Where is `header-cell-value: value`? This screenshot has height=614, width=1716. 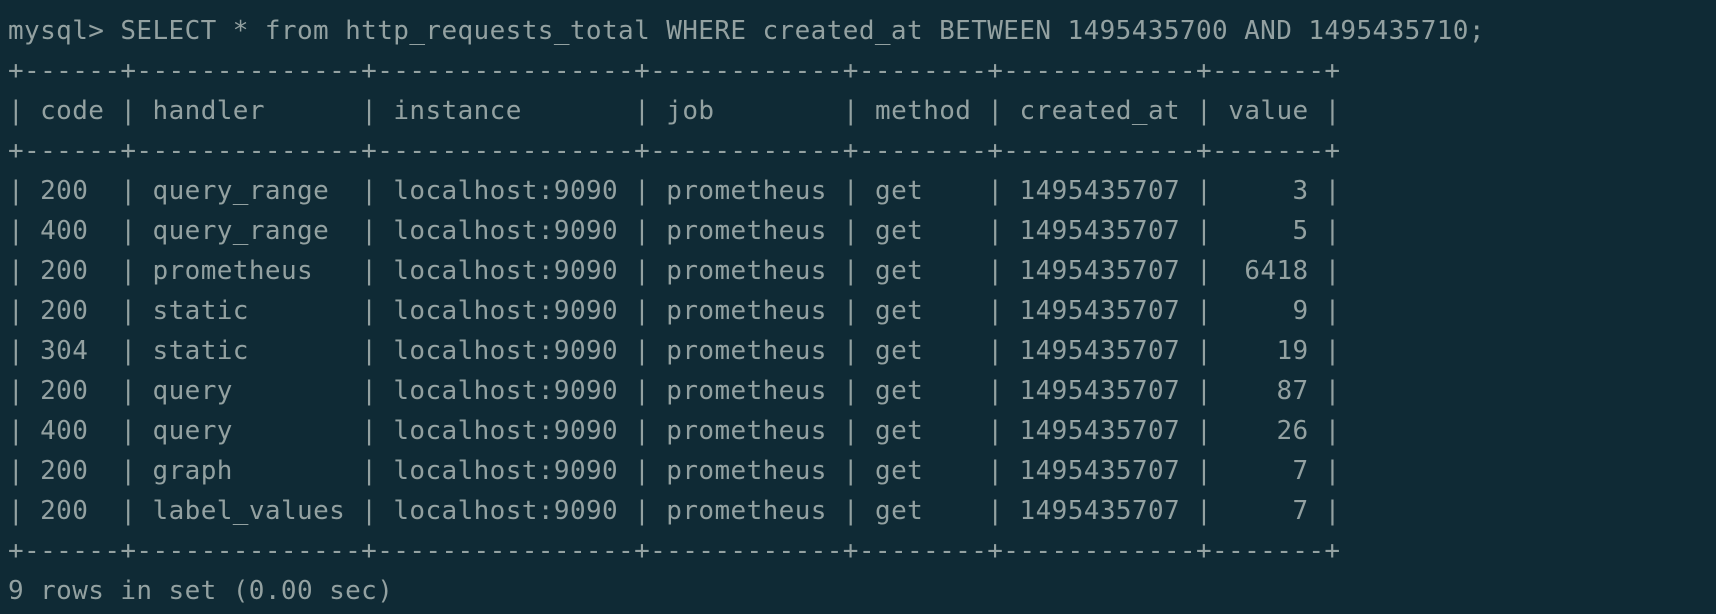
header-cell-value: value is located at coordinates (1268, 111).